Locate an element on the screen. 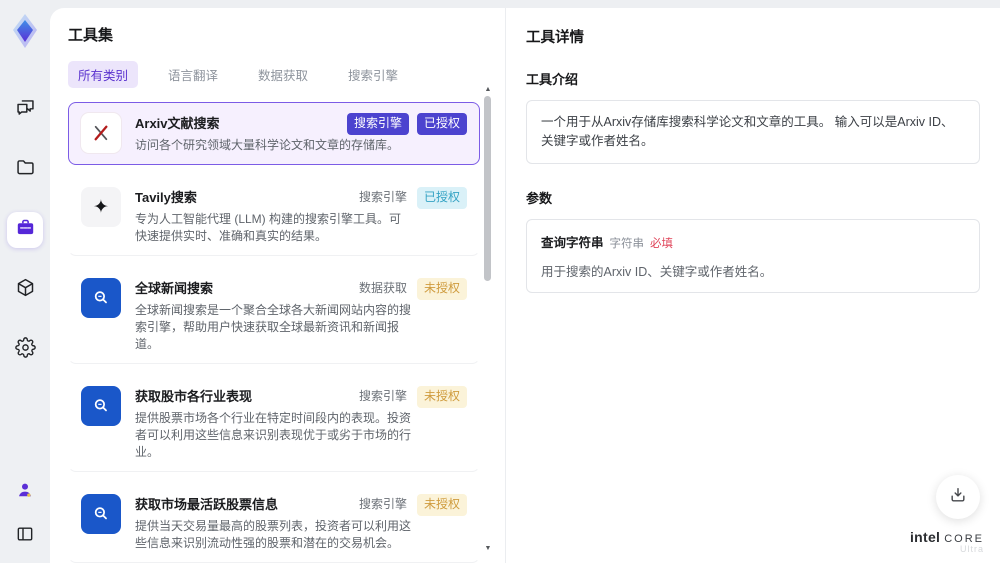 The width and height of the screenshot is (1000, 563). scroll-up-icon: ▲ is located at coordinates (488, 90).